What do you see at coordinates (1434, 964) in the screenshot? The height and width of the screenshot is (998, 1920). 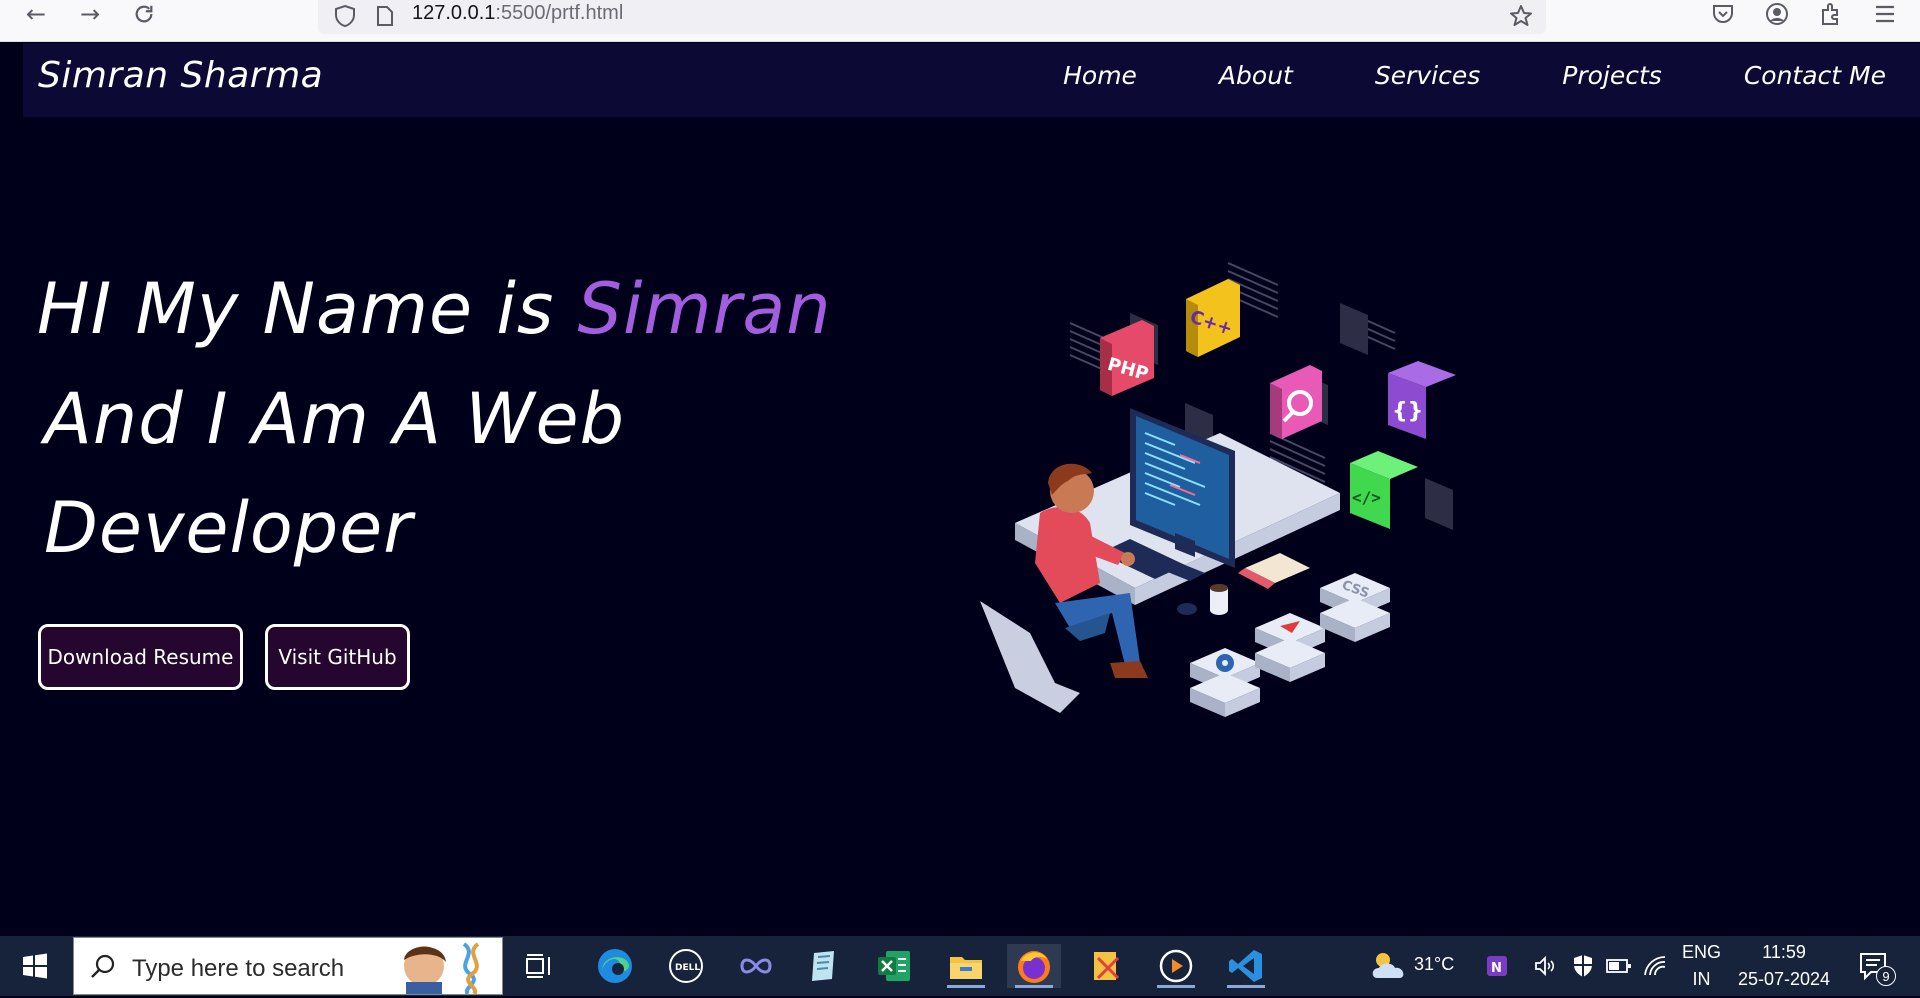 I see `weather-temperature: 31°C` at bounding box center [1434, 964].